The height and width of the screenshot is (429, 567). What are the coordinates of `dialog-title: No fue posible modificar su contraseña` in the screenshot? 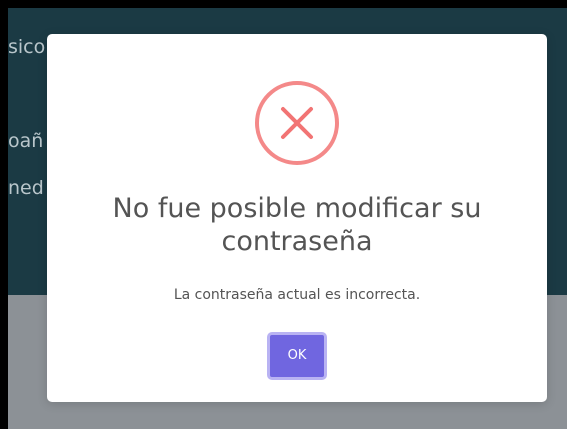 It's located at (297, 225).